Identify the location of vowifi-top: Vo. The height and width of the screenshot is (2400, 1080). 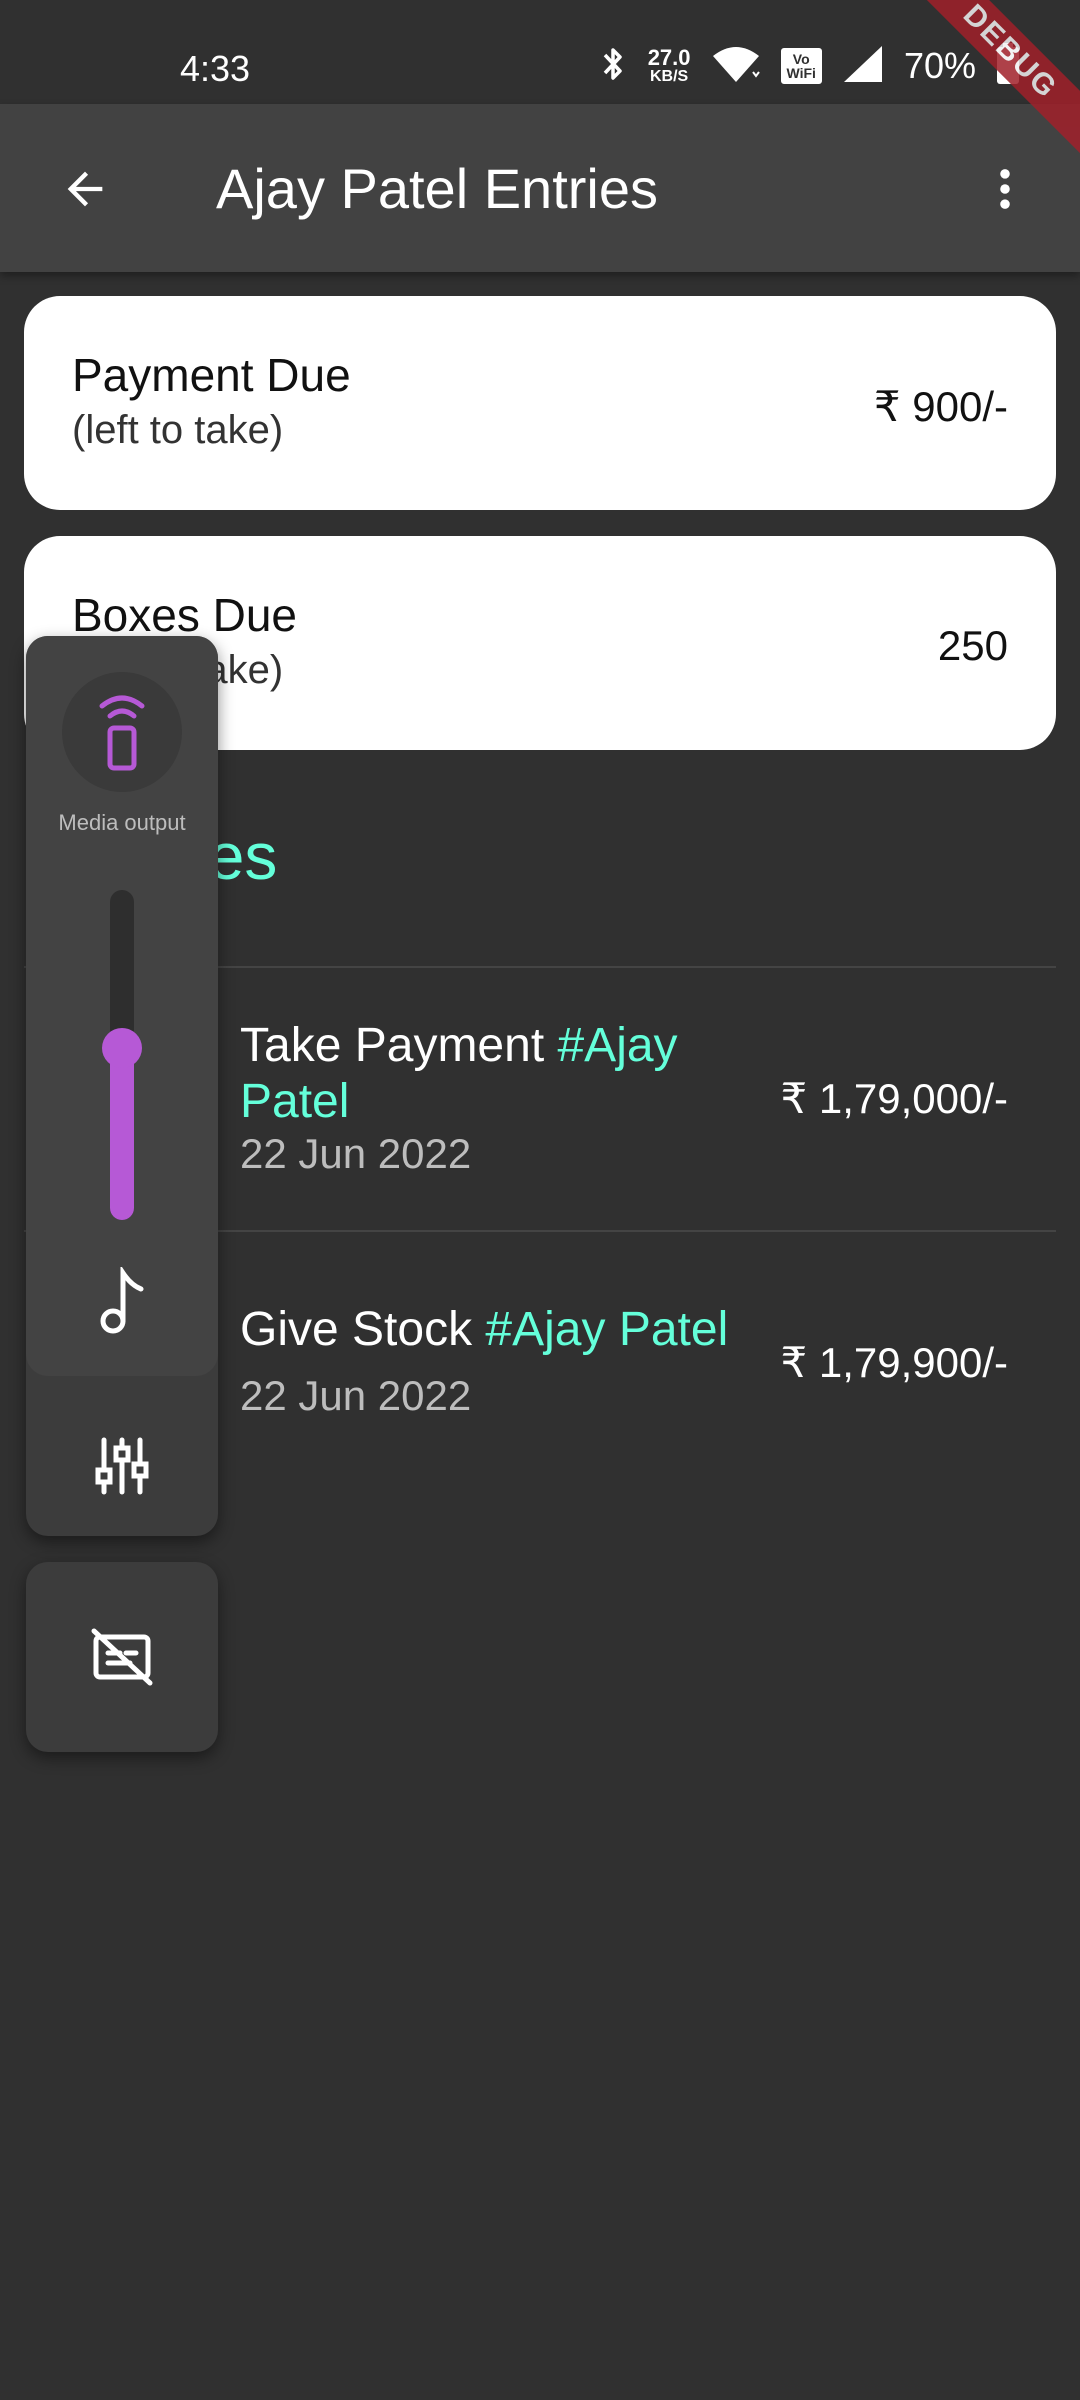
(801, 59).